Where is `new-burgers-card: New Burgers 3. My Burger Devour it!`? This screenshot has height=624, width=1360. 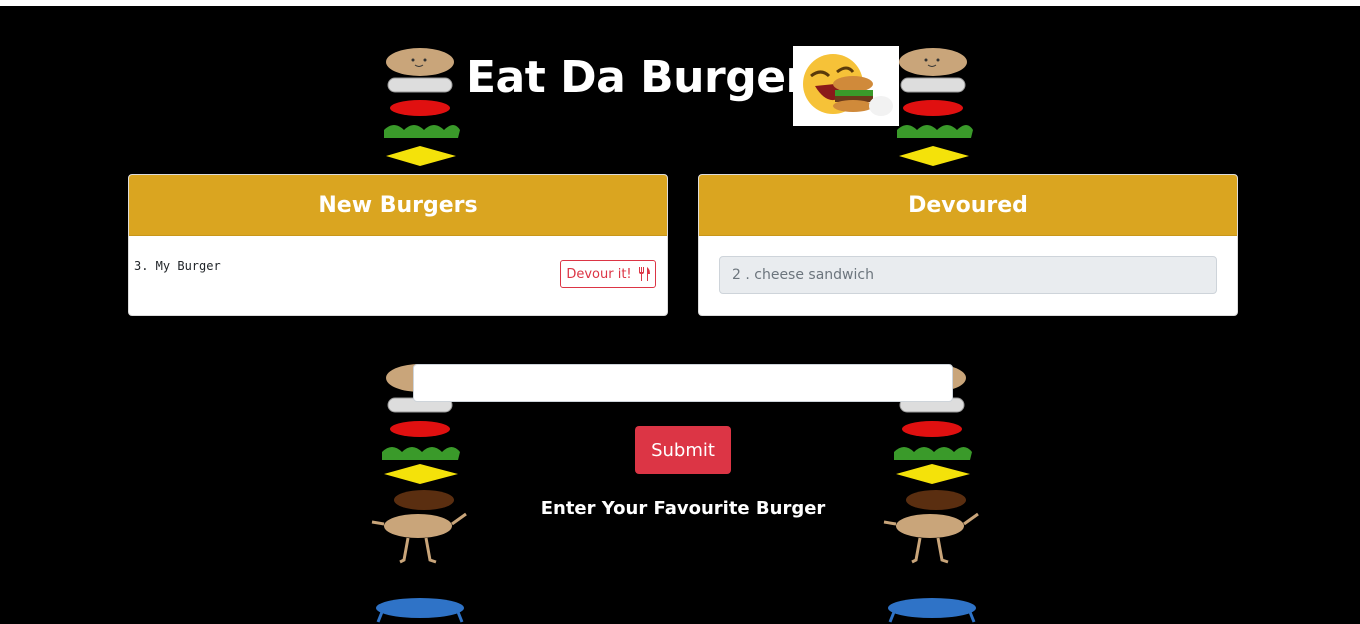
new-burgers-card: New Burgers 3. My Burger Devour it! is located at coordinates (398, 245).